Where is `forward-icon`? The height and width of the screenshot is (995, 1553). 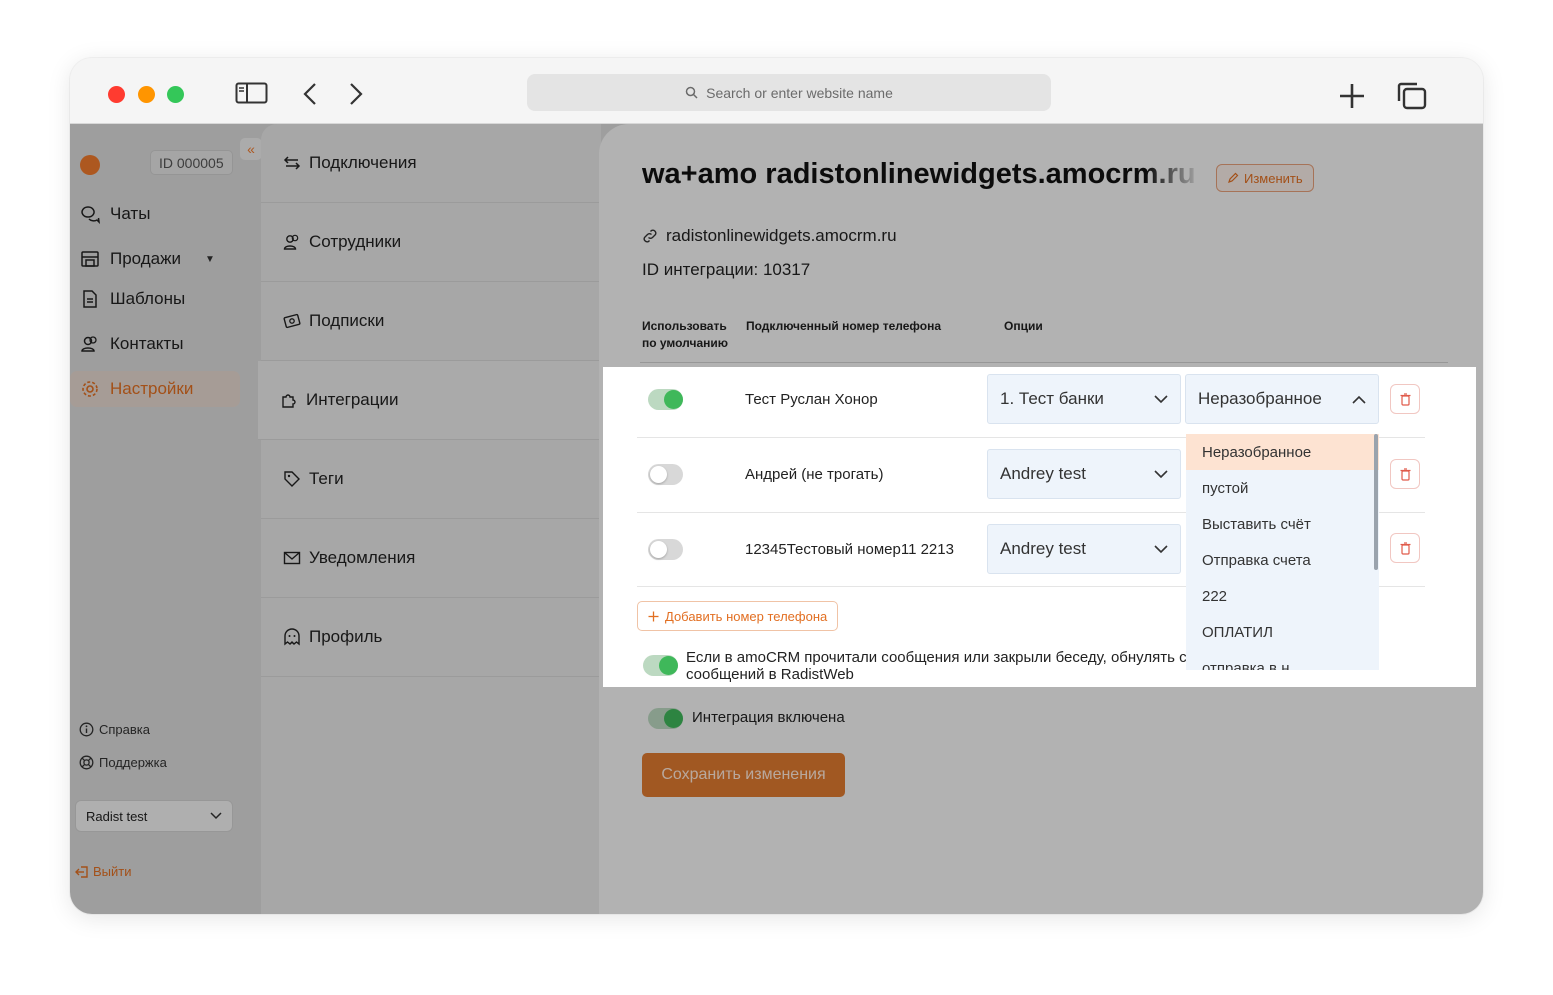 forward-icon is located at coordinates (356, 96).